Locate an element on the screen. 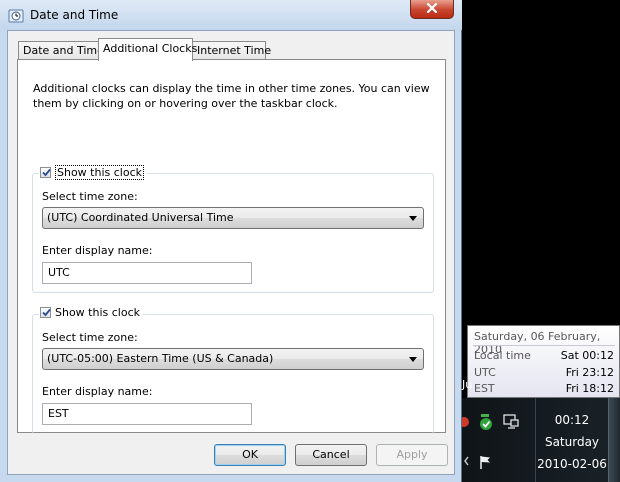  clock-day: Saturday is located at coordinates (572, 442).